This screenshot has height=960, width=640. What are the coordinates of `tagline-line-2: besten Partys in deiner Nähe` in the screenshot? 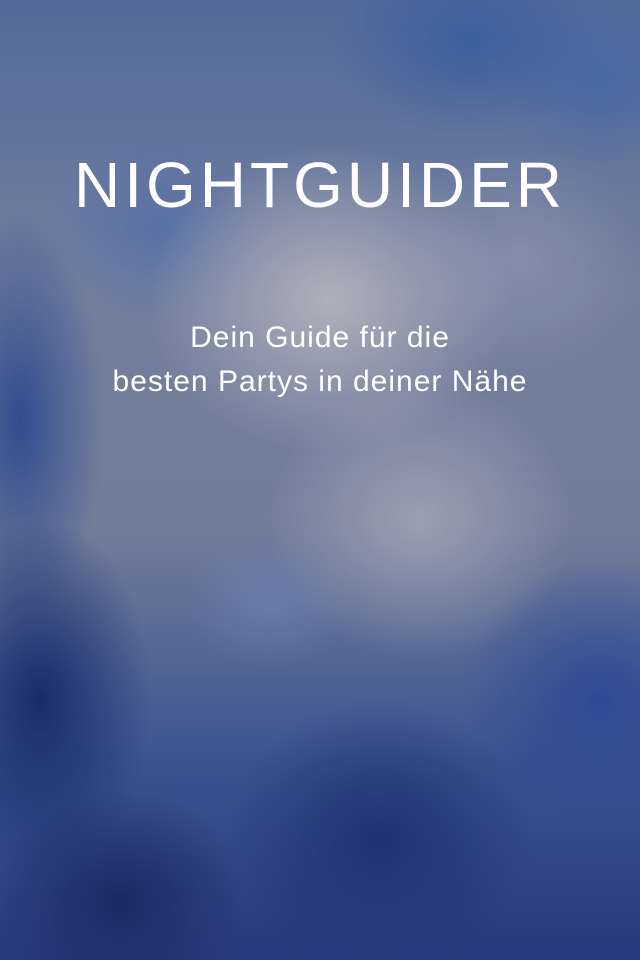 It's located at (320, 381).